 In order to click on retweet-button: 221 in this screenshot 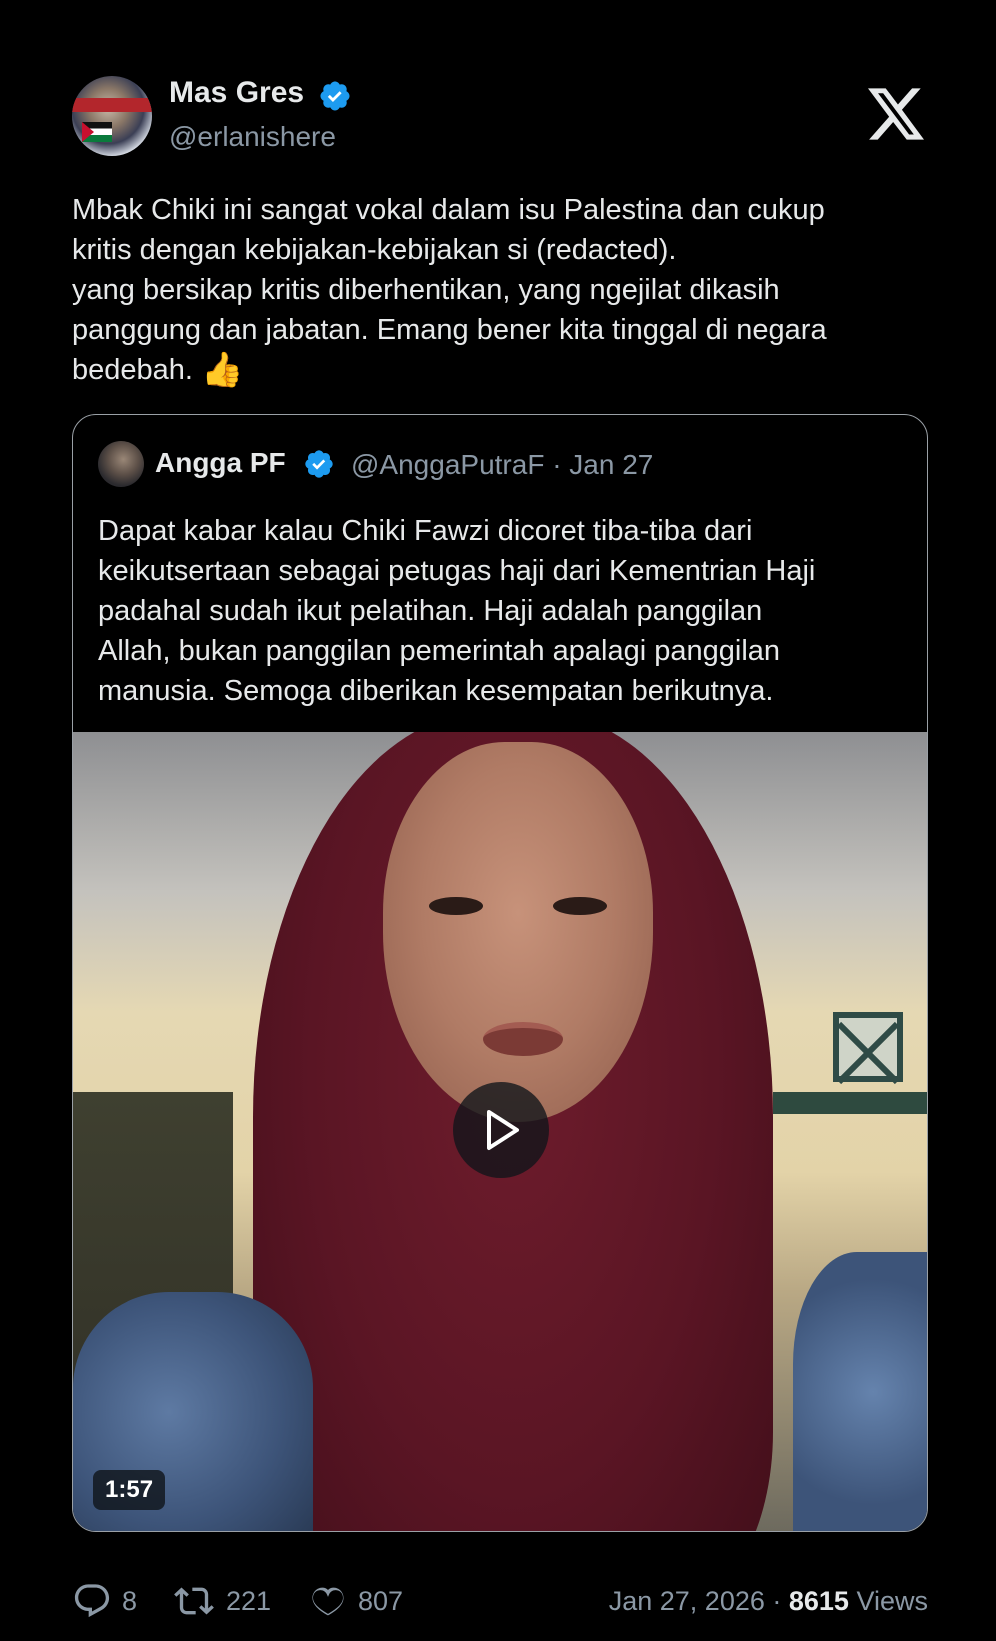, I will do `click(221, 1601)`.